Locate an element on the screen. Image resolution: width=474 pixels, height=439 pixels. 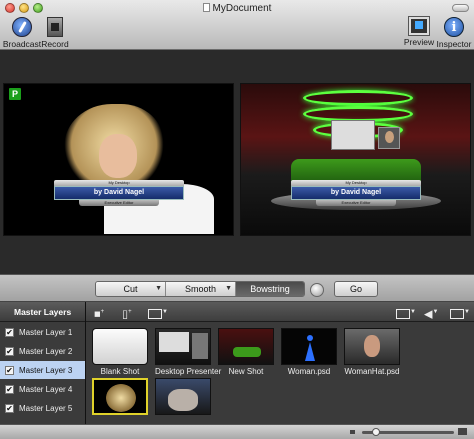
transition-selector: Cut ▼ Smooth ▼ Bowstring is located at coordinates (200, 289).